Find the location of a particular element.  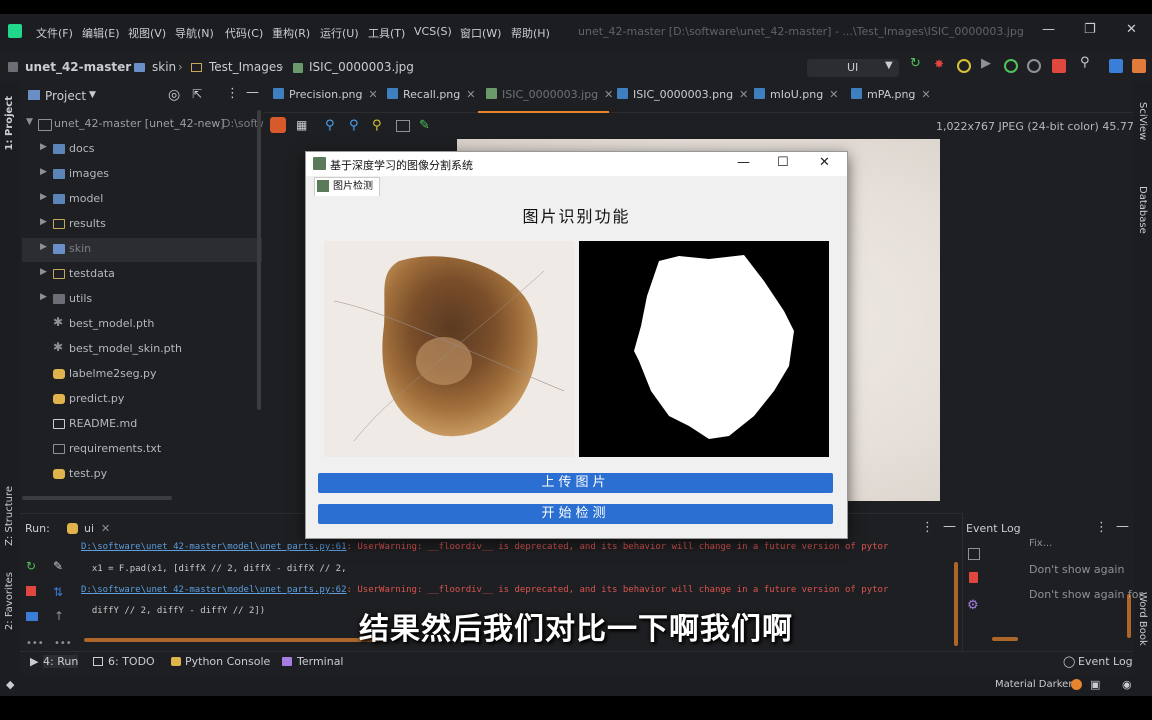

menu-tools: 工具(T) is located at coordinates (386, 33).